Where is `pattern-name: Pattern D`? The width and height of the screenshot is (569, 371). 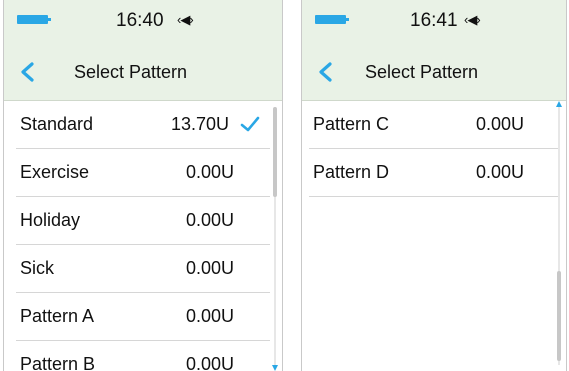
pattern-name: Pattern D is located at coordinates (351, 172).